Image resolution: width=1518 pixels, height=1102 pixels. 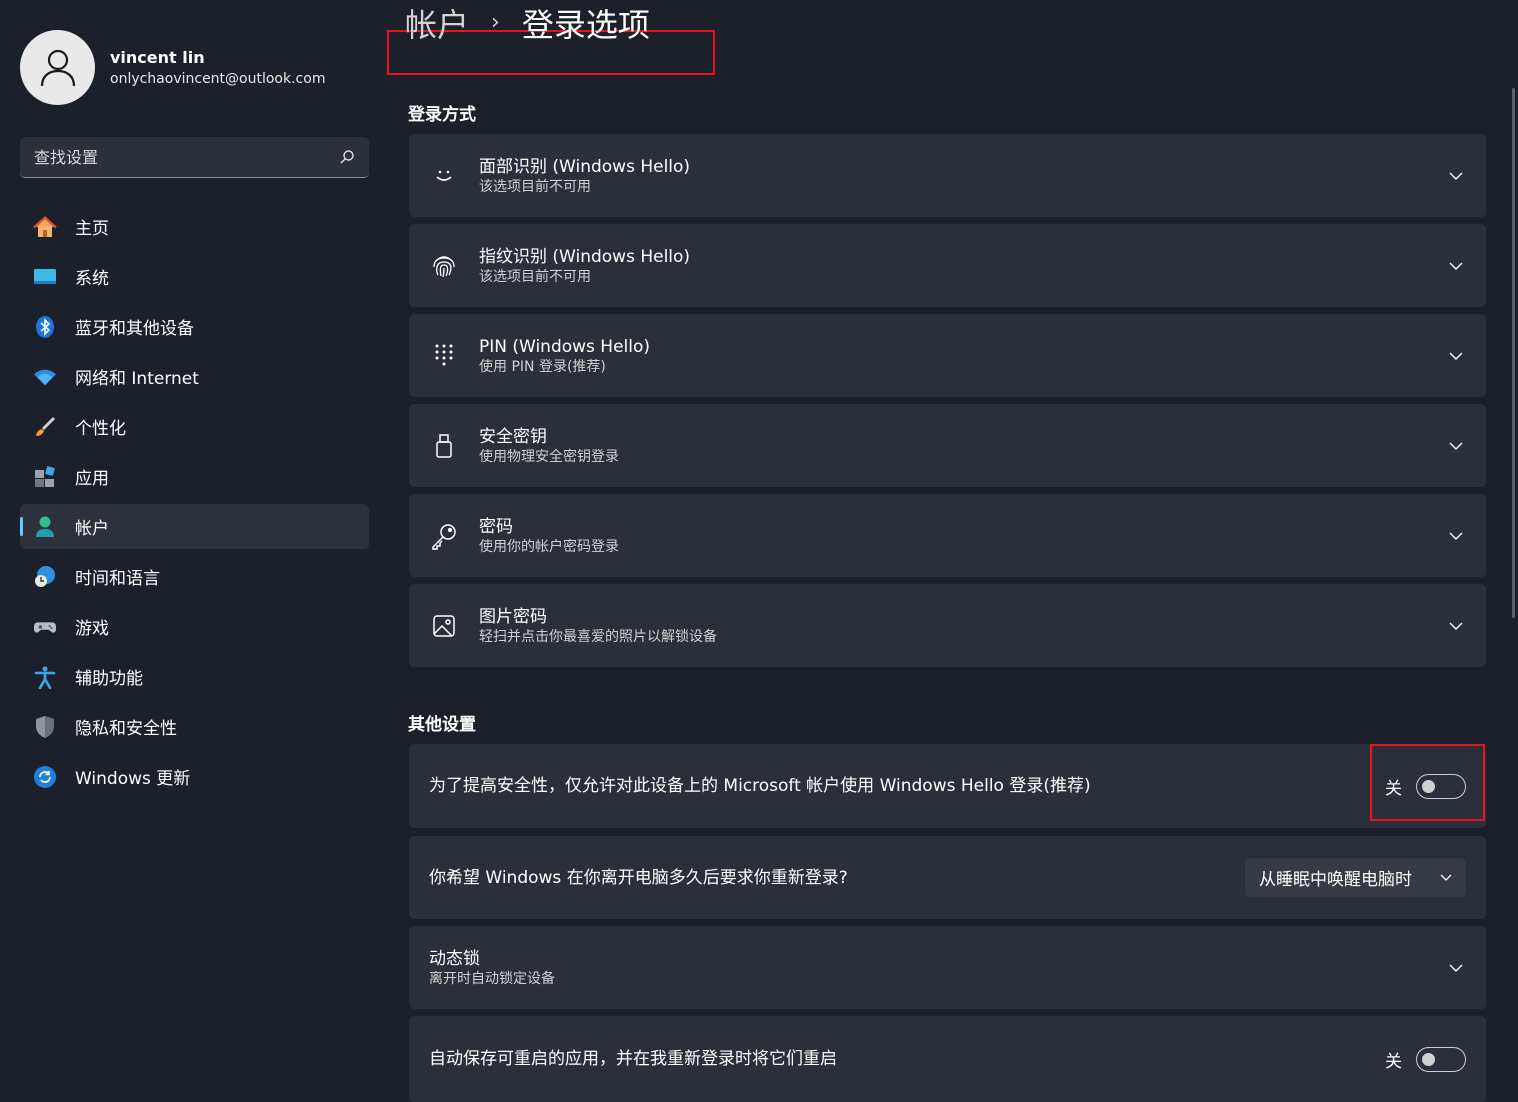 I want to click on accessibility-icon, so click(x=45, y=677).